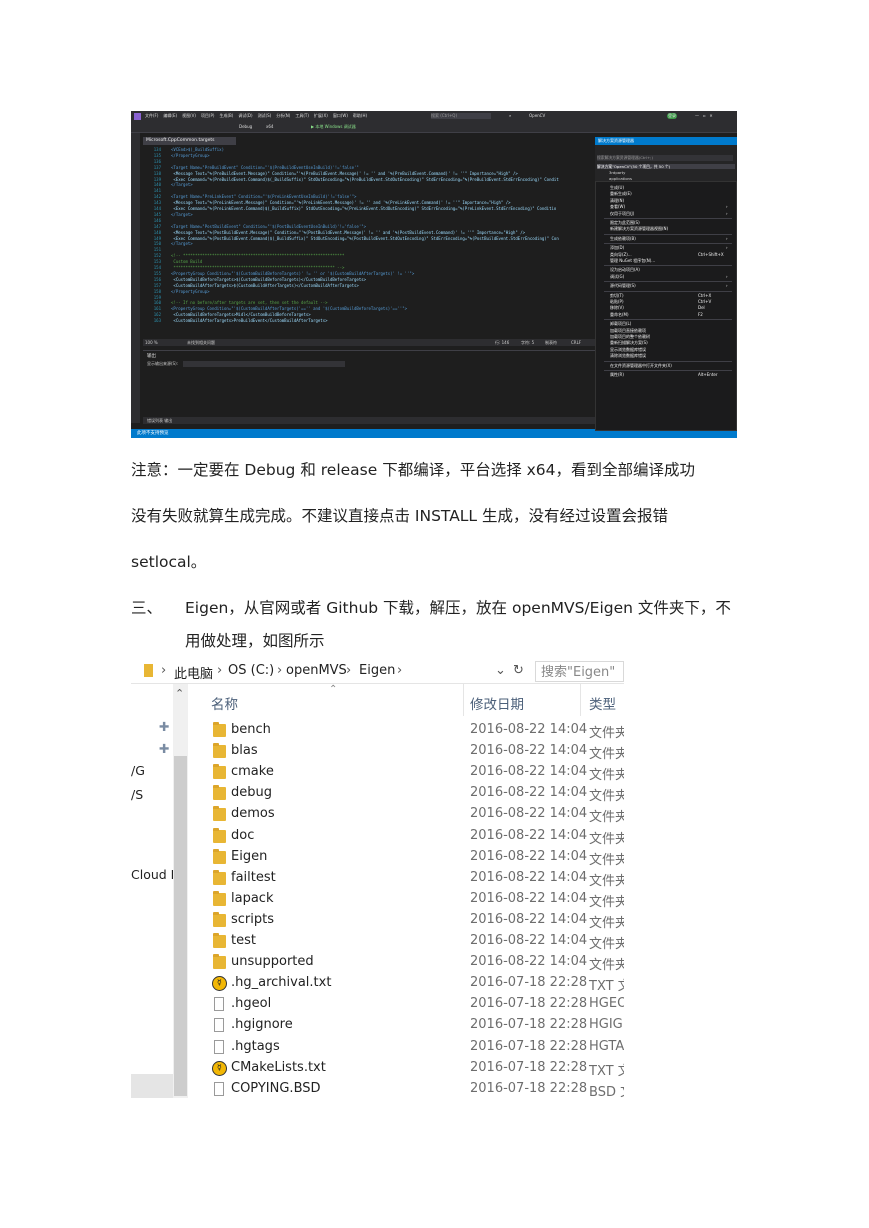  I want to click on context-menu-item: 重新扫描解决方案(S), so click(629, 343).